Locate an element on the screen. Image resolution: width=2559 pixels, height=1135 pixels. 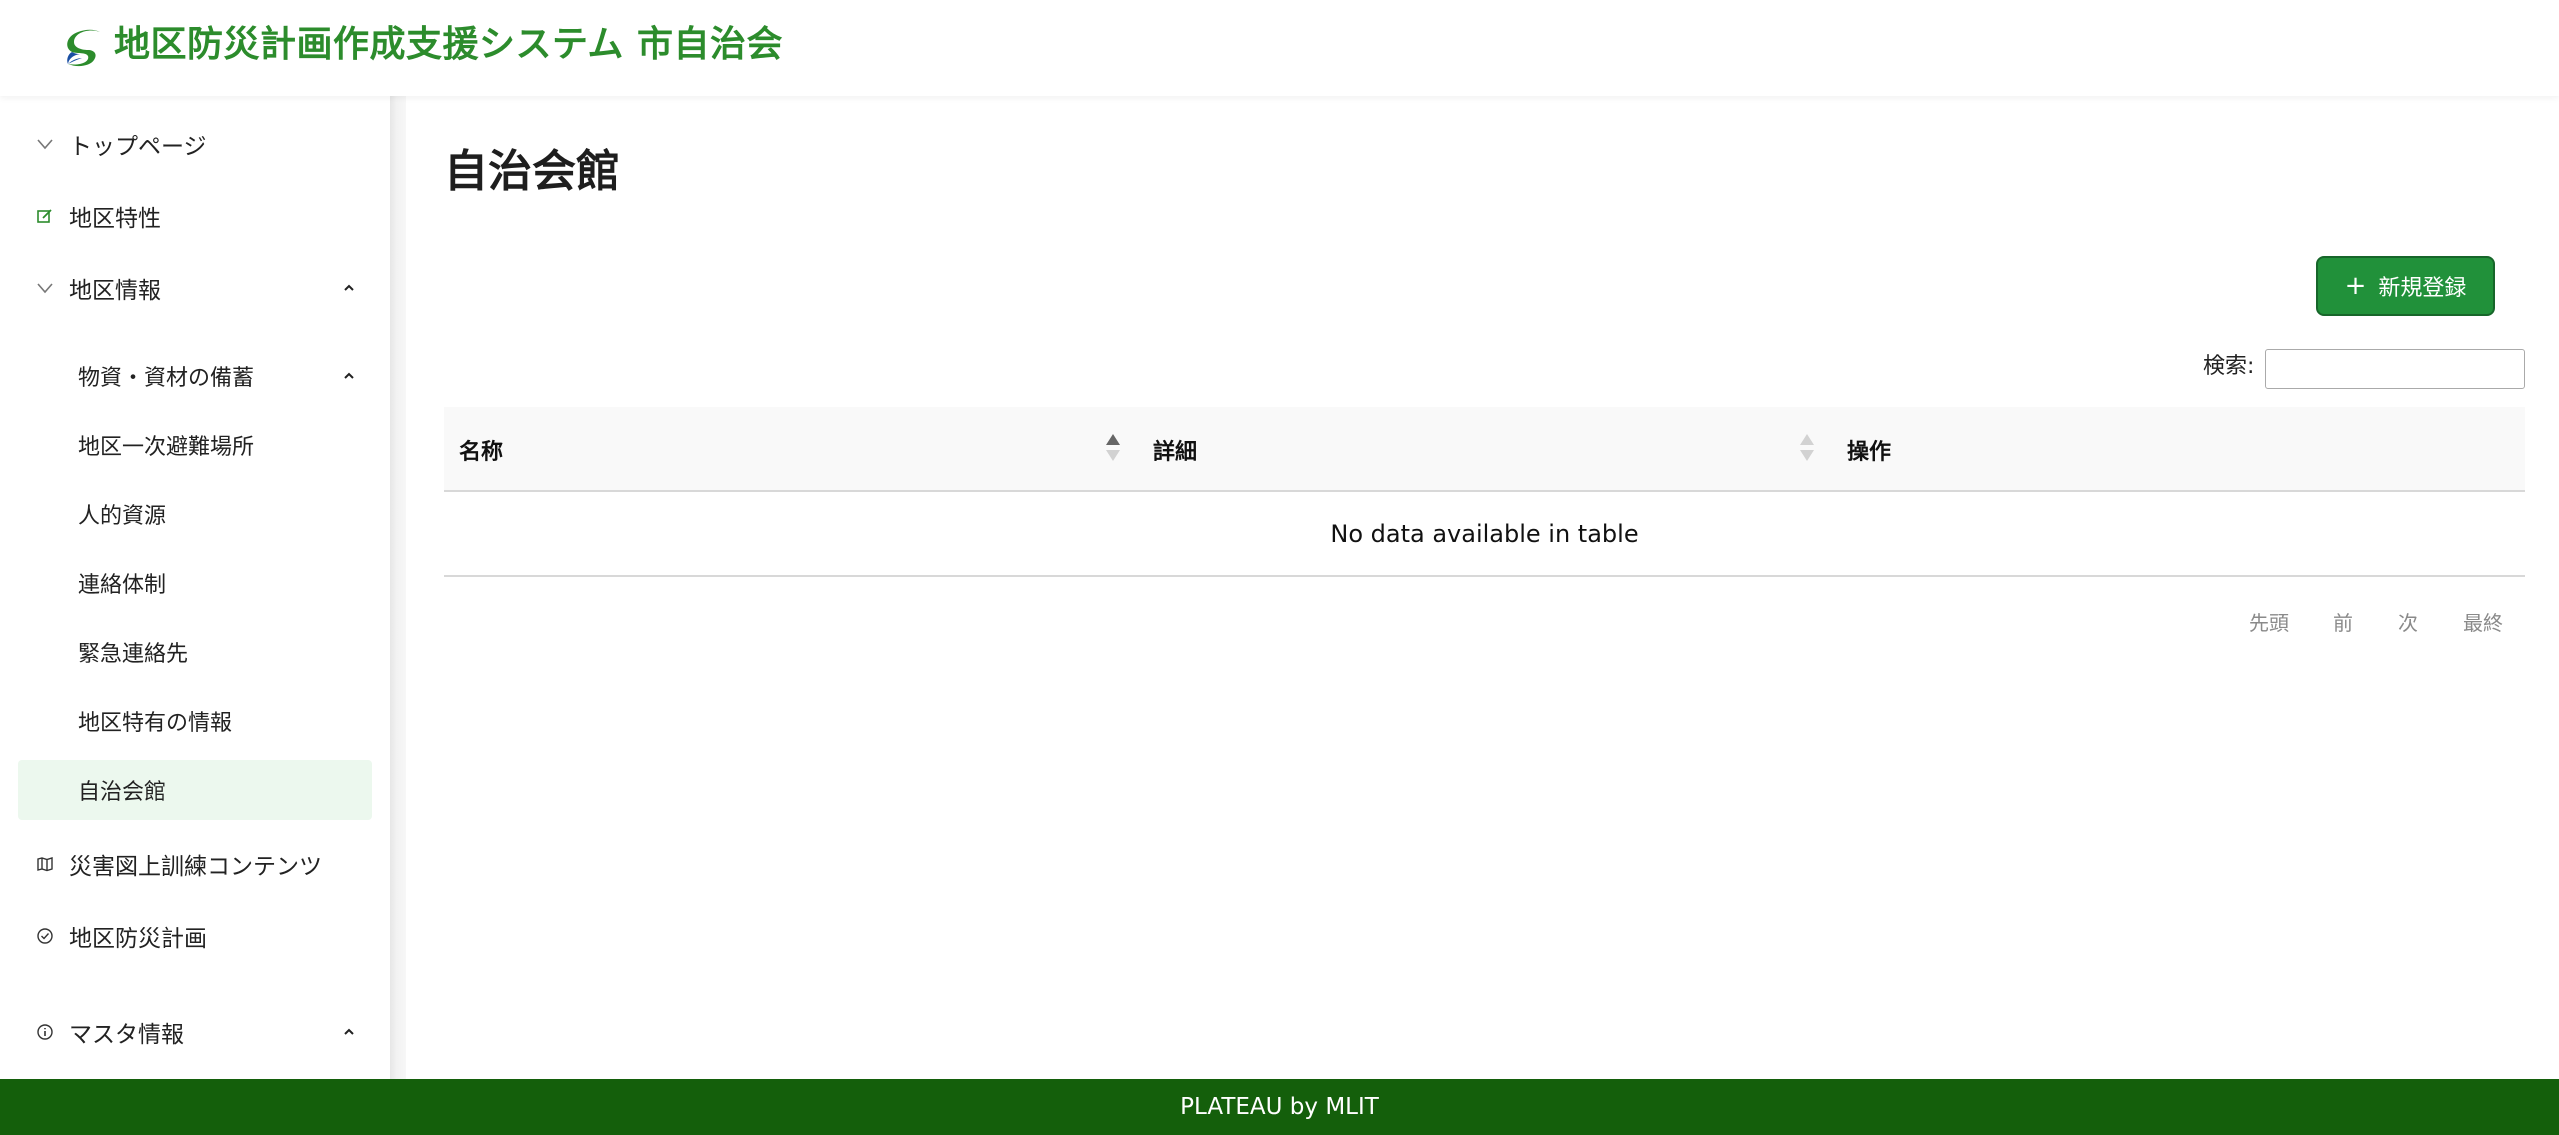
sidebar-item-label: 災害図上訓練コンテンツ is located at coordinates (195, 867).